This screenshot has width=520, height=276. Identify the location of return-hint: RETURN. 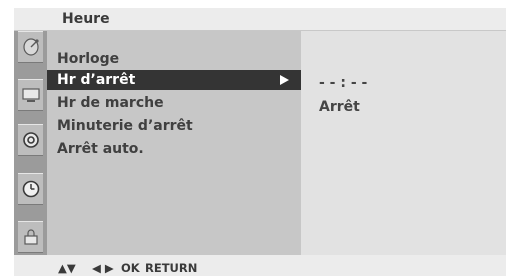
(171, 268).